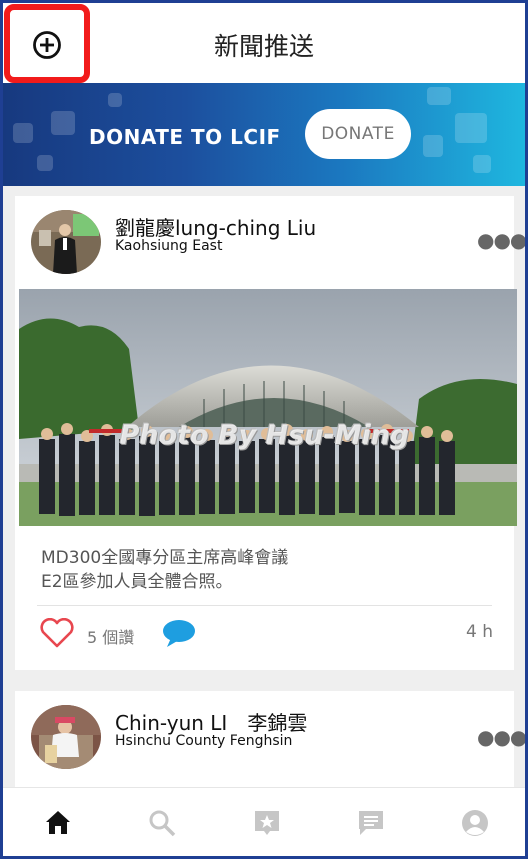 The image size is (528, 859). What do you see at coordinates (358, 134) in the screenshot?
I see `donate-button: DONATE` at bounding box center [358, 134].